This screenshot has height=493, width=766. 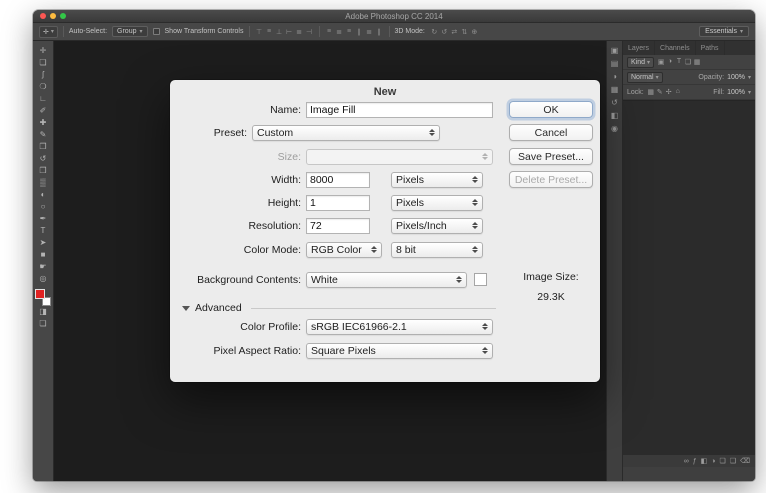 What do you see at coordinates (230, 132) in the screenshot?
I see `preset-label: Preset:` at bounding box center [230, 132].